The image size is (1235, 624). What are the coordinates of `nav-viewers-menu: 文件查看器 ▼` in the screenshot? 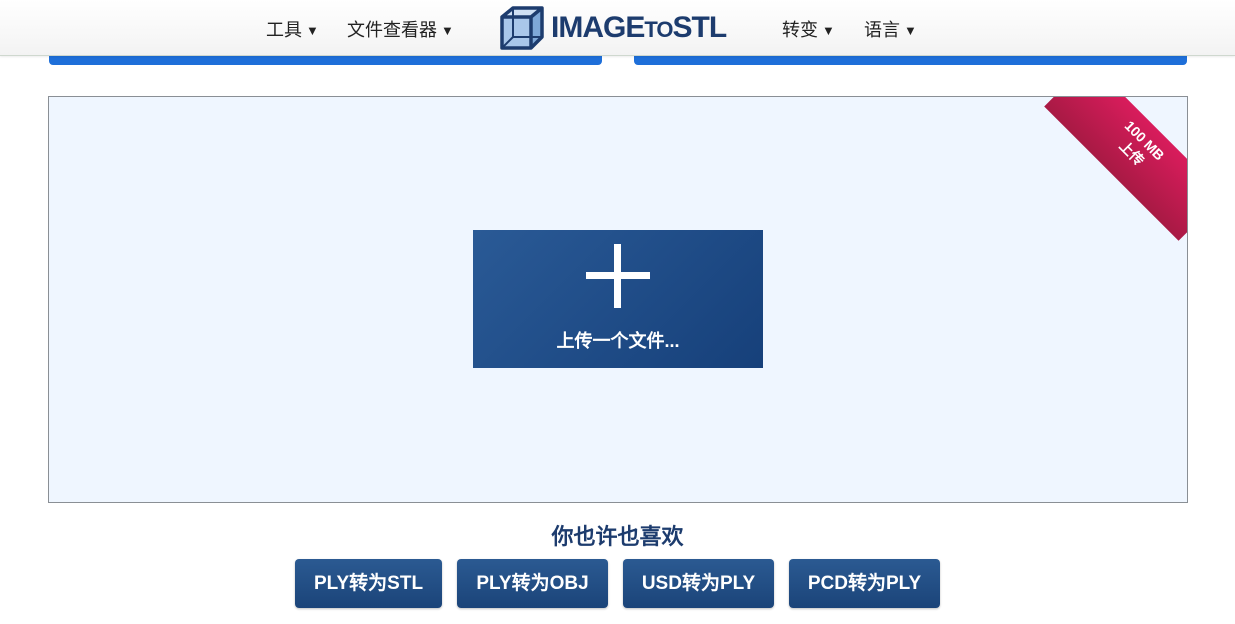 It's located at (400, 29).